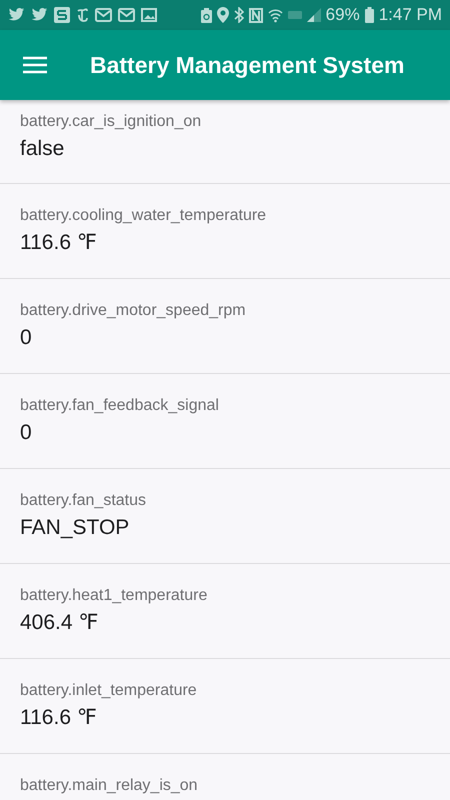  I want to click on bluetooth-icon, so click(239, 15).